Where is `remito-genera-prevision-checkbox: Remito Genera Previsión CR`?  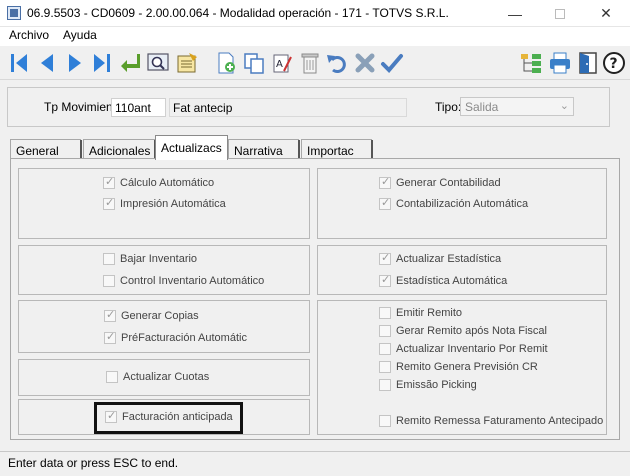 remito-genera-prevision-checkbox: Remito Genera Previsión CR is located at coordinates (458, 367).